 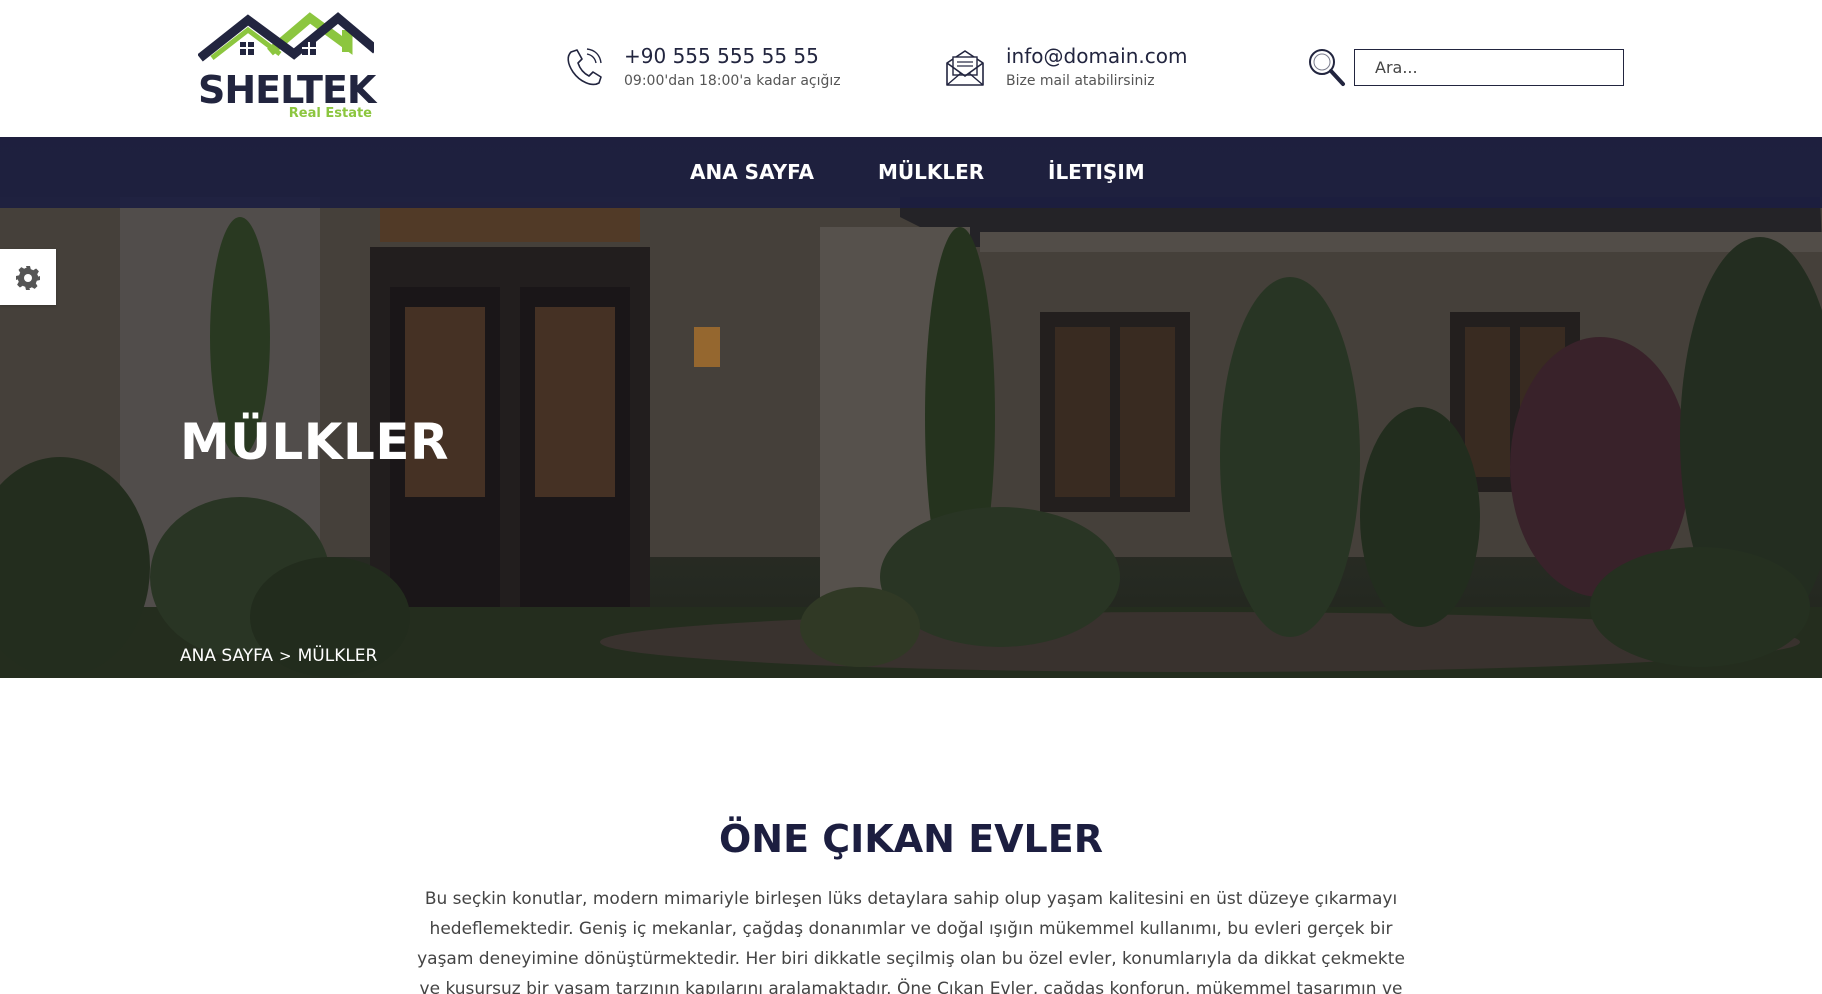 I want to click on mail-icon, so click(x=965, y=68).